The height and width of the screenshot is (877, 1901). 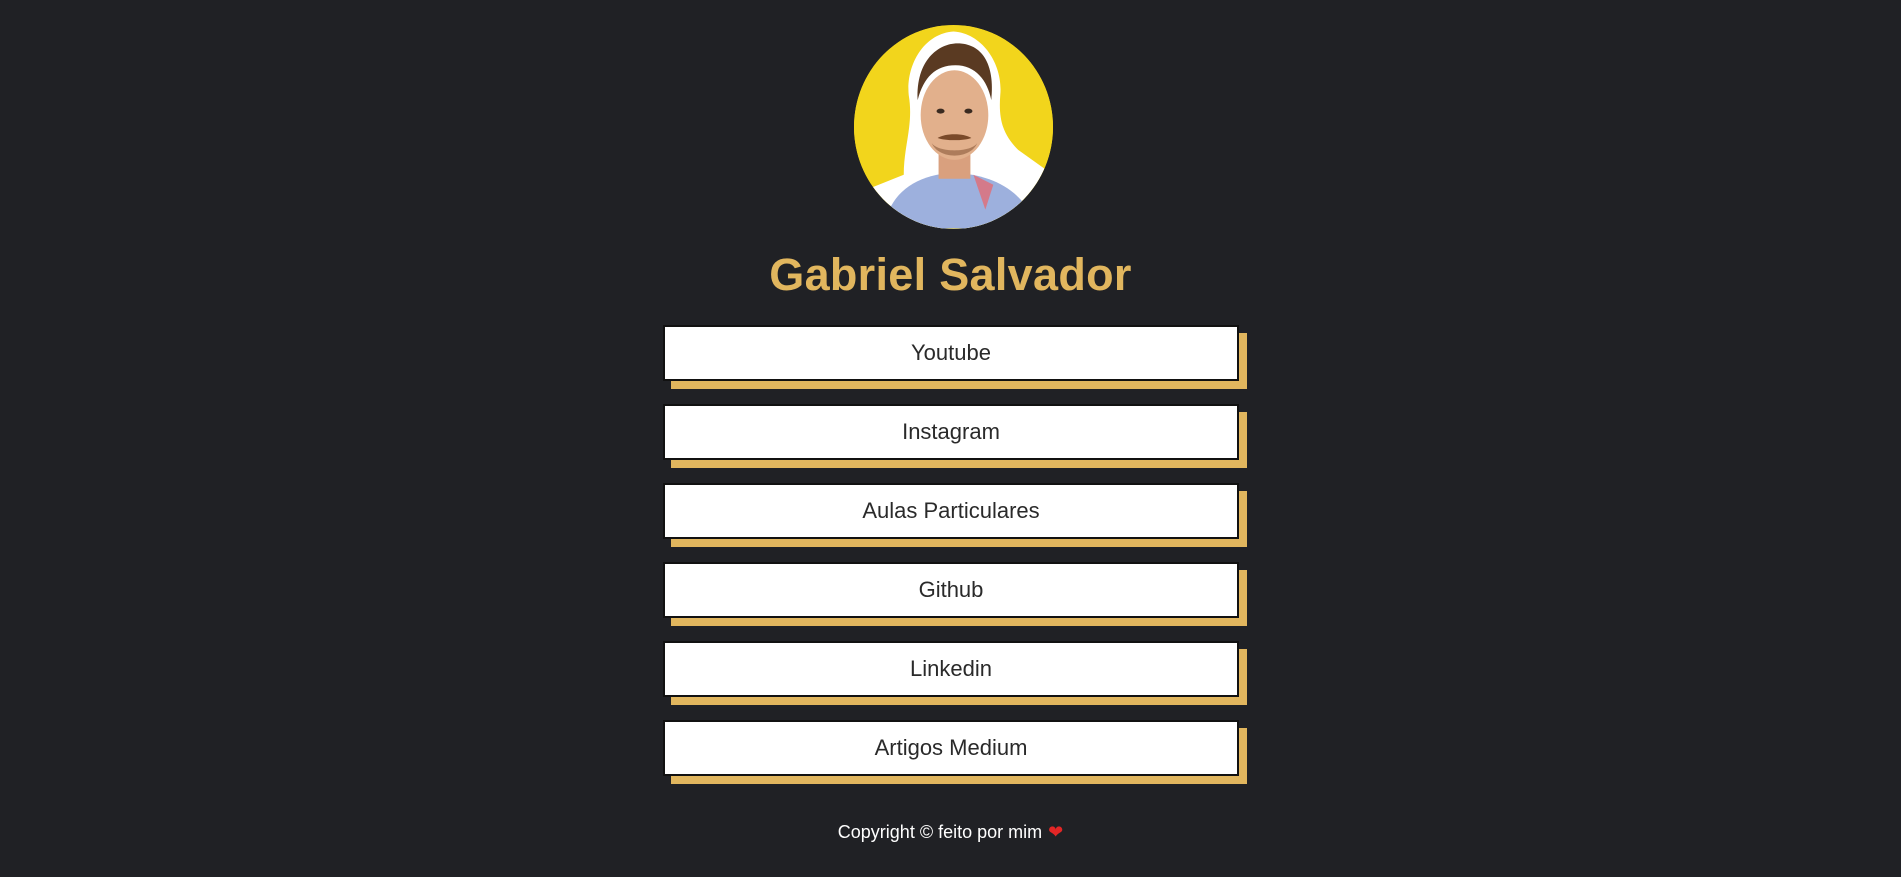 What do you see at coordinates (951, 511) in the screenshot?
I see `aulas-particulares-link-button: Aulas Particulares` at bounding box center [951, 511].